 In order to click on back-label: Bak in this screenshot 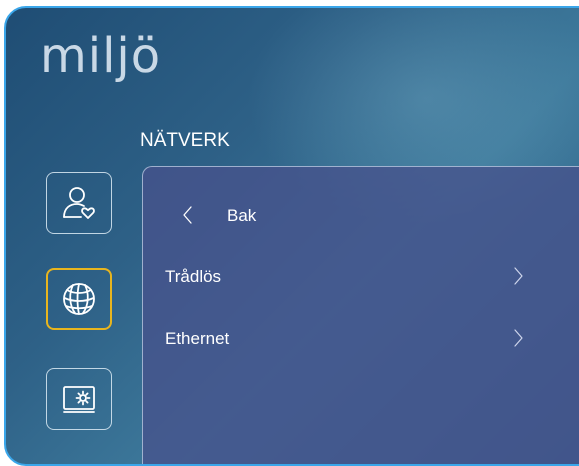, I will do `click(242, 215)`.